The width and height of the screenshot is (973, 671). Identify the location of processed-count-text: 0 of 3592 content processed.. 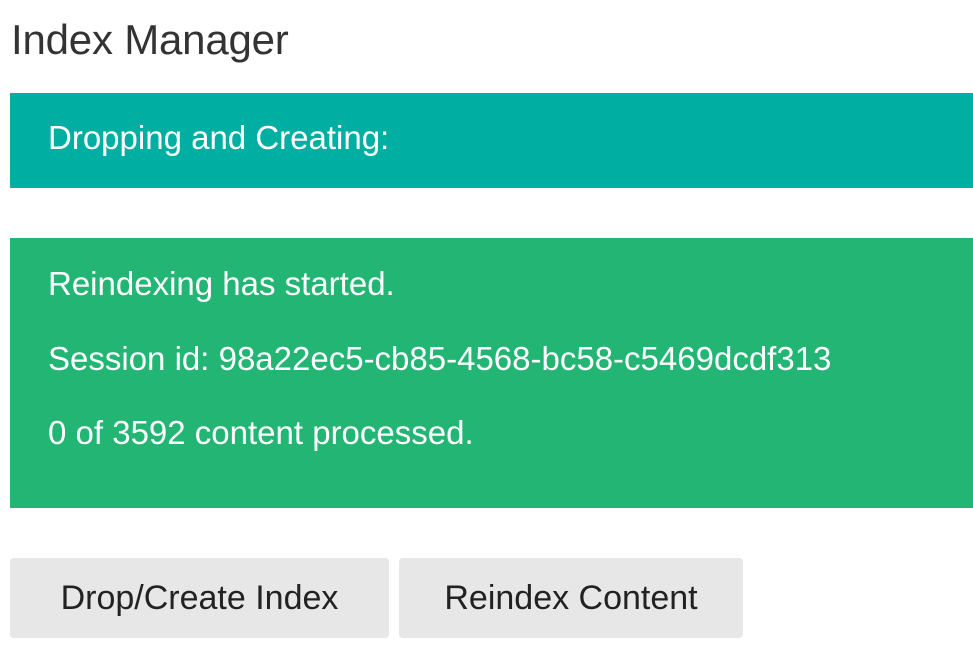
(261, 432).